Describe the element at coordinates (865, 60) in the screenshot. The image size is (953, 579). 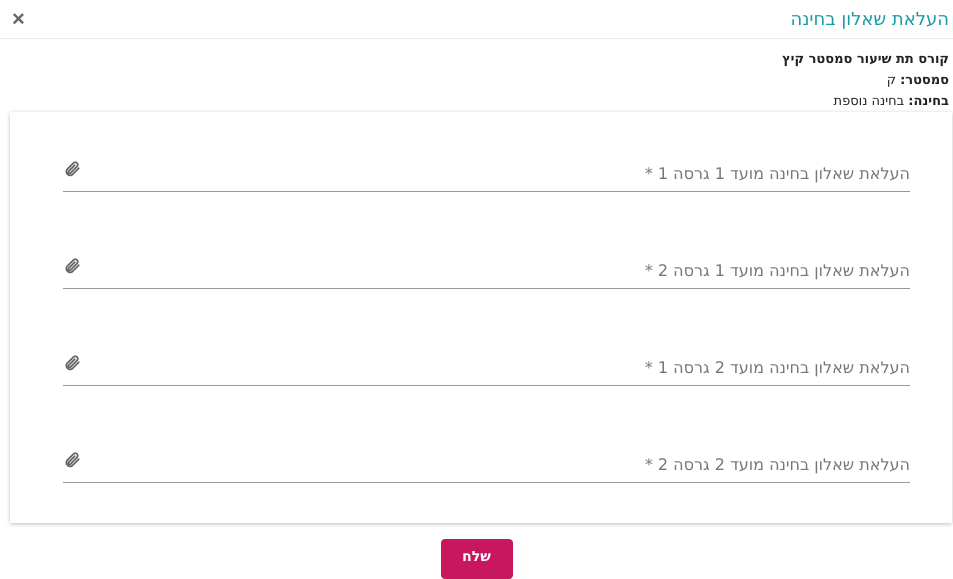
I see `info-text: קורס תת שיעור סמסטר קיץ` at that location.